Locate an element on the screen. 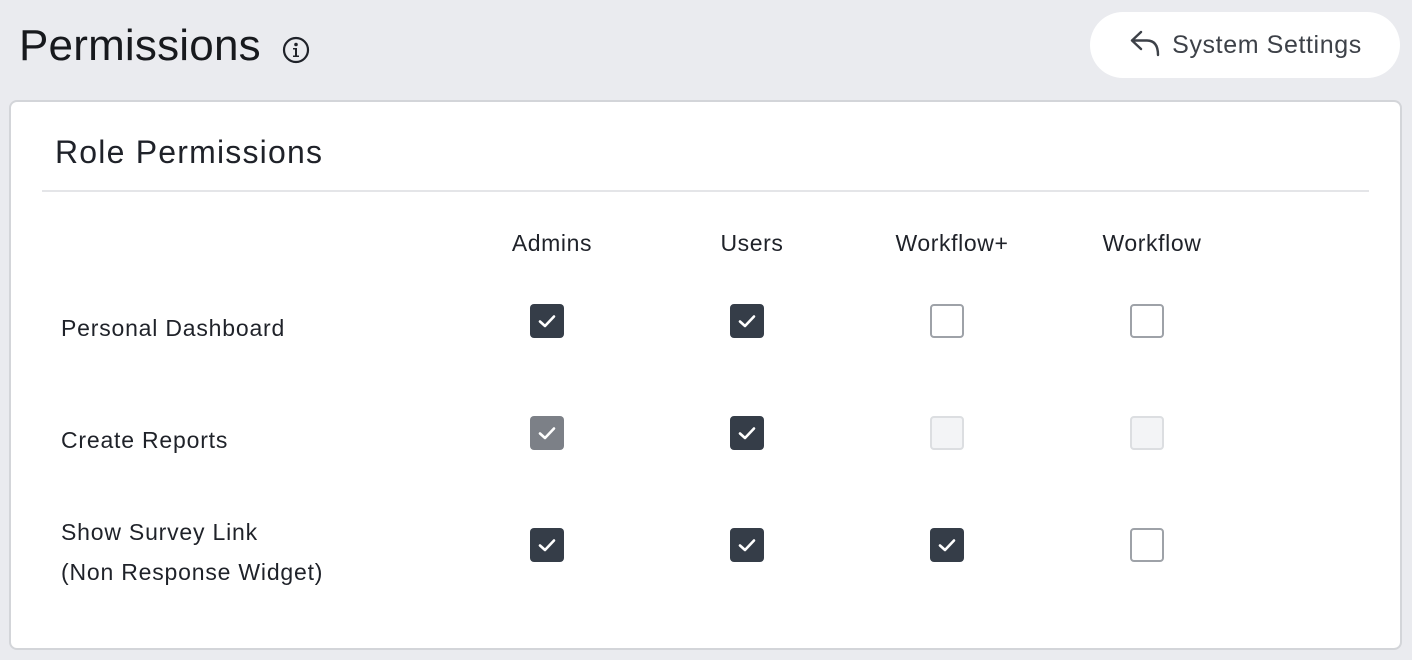  checkbox-show-survey-link-workflow is located at coordinates (1147, 545).